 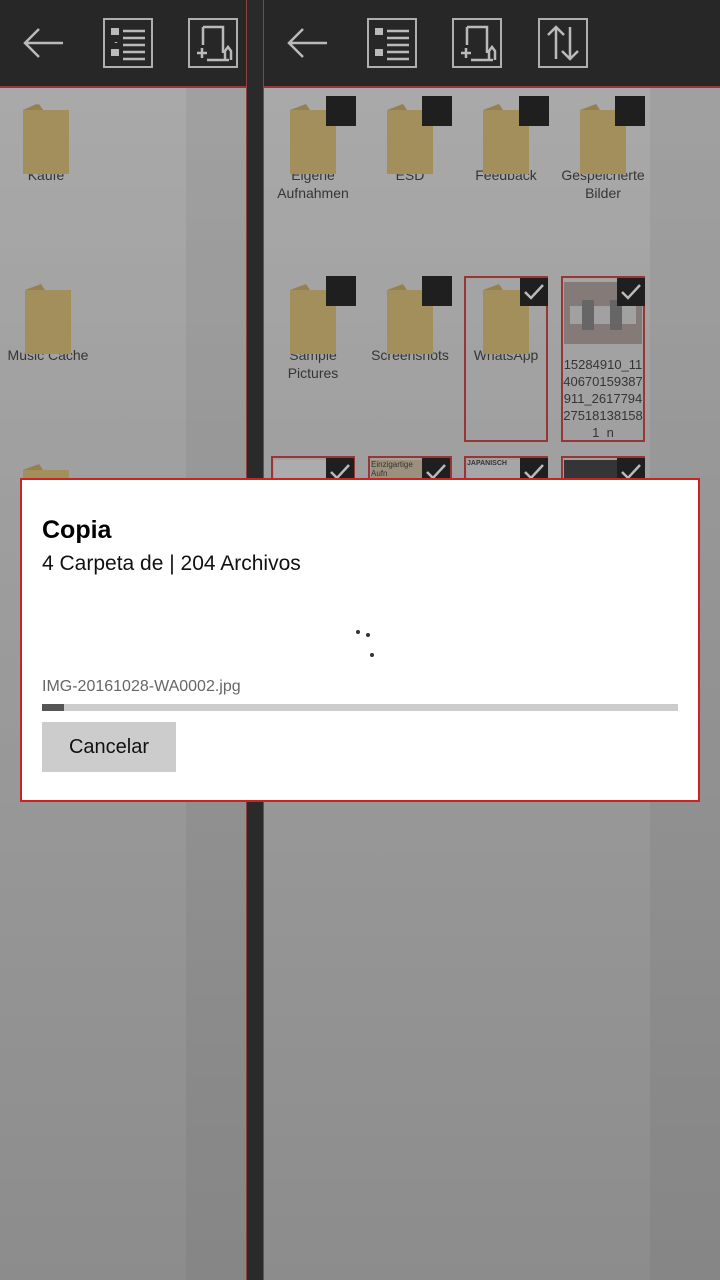 I want to click on current-file-name: IMG-20161028-WA0002.jpg, so click(x=141, y=686).